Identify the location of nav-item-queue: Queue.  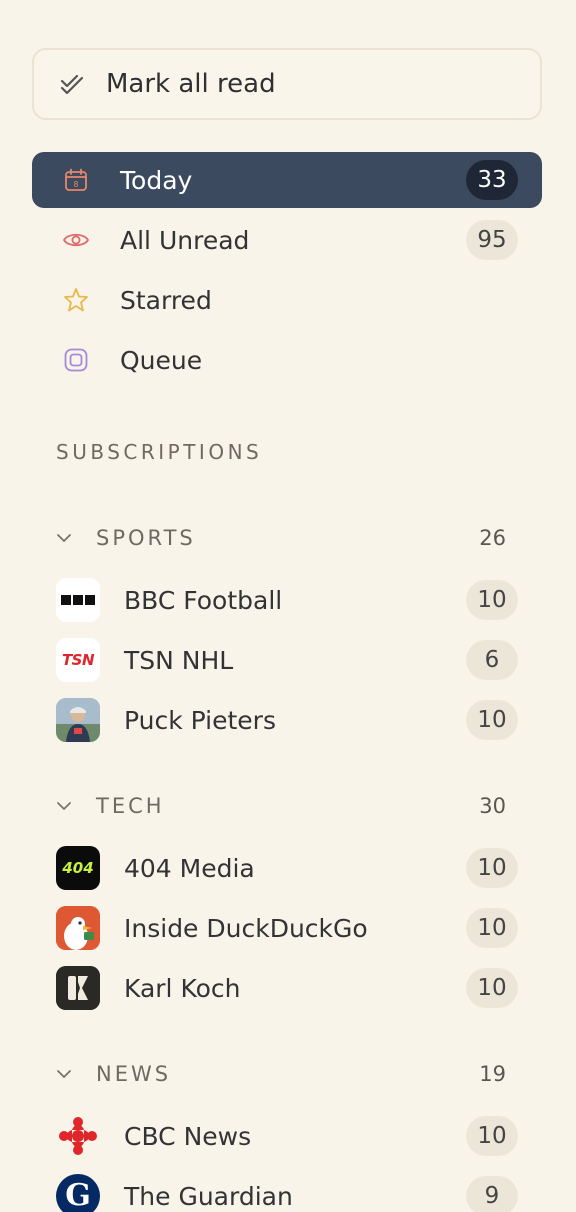
(287, 360).